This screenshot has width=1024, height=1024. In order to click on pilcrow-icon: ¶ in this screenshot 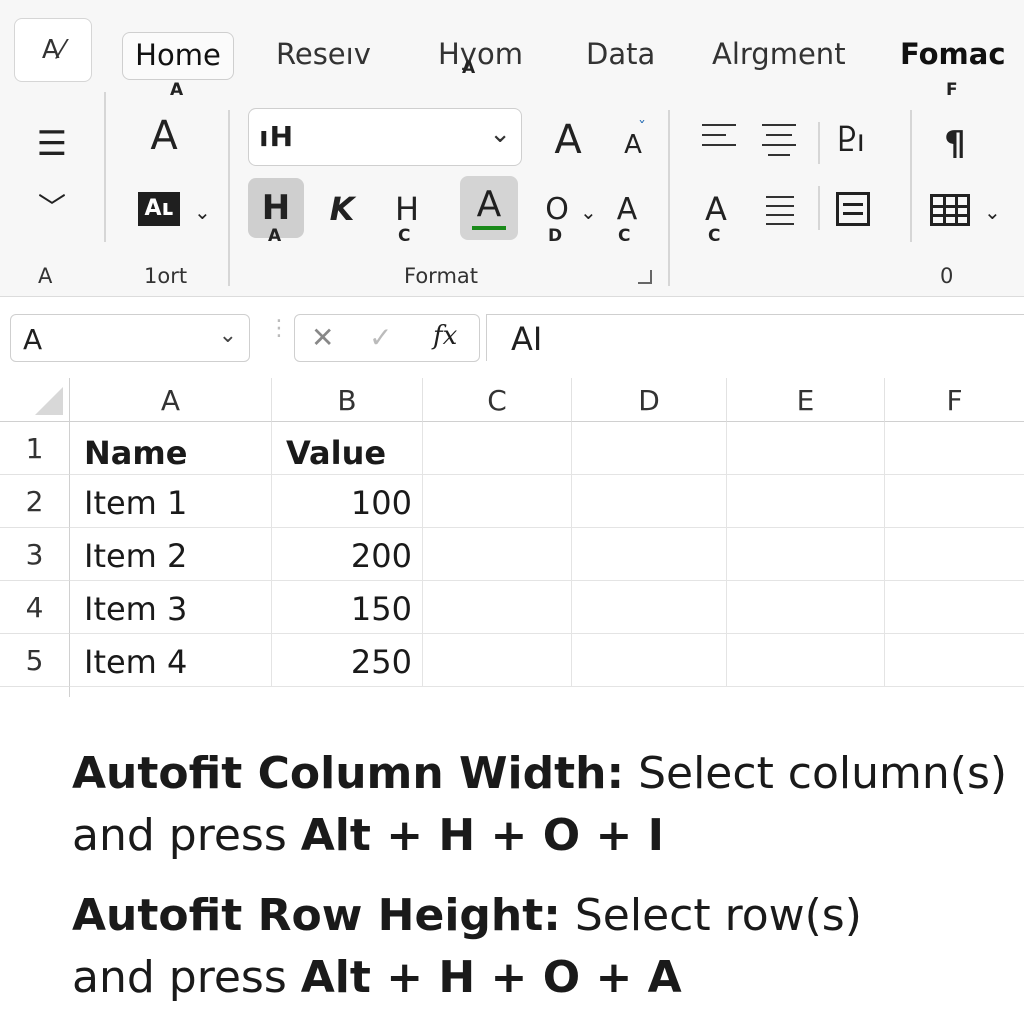, I will do `click(955, 144)`.